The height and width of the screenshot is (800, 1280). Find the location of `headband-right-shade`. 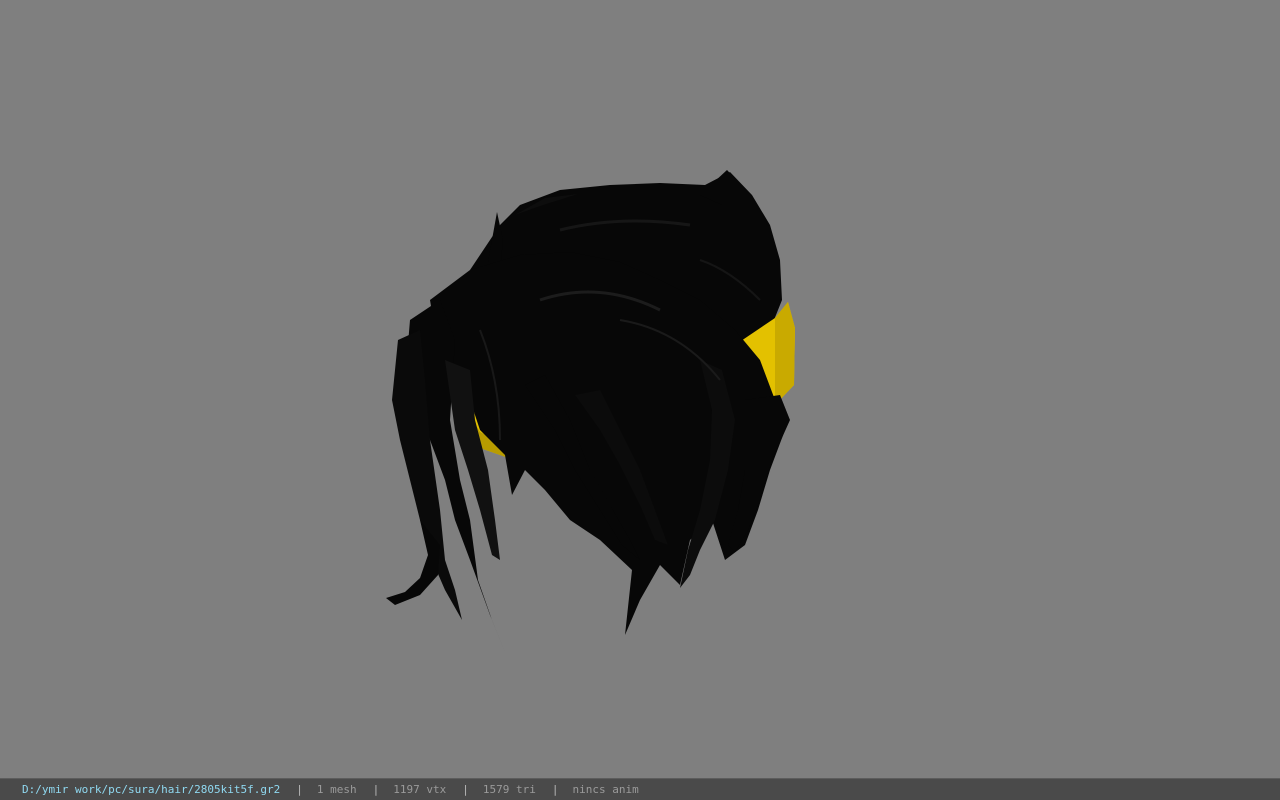

headband-right-shade is located at coordinates (785, 353).